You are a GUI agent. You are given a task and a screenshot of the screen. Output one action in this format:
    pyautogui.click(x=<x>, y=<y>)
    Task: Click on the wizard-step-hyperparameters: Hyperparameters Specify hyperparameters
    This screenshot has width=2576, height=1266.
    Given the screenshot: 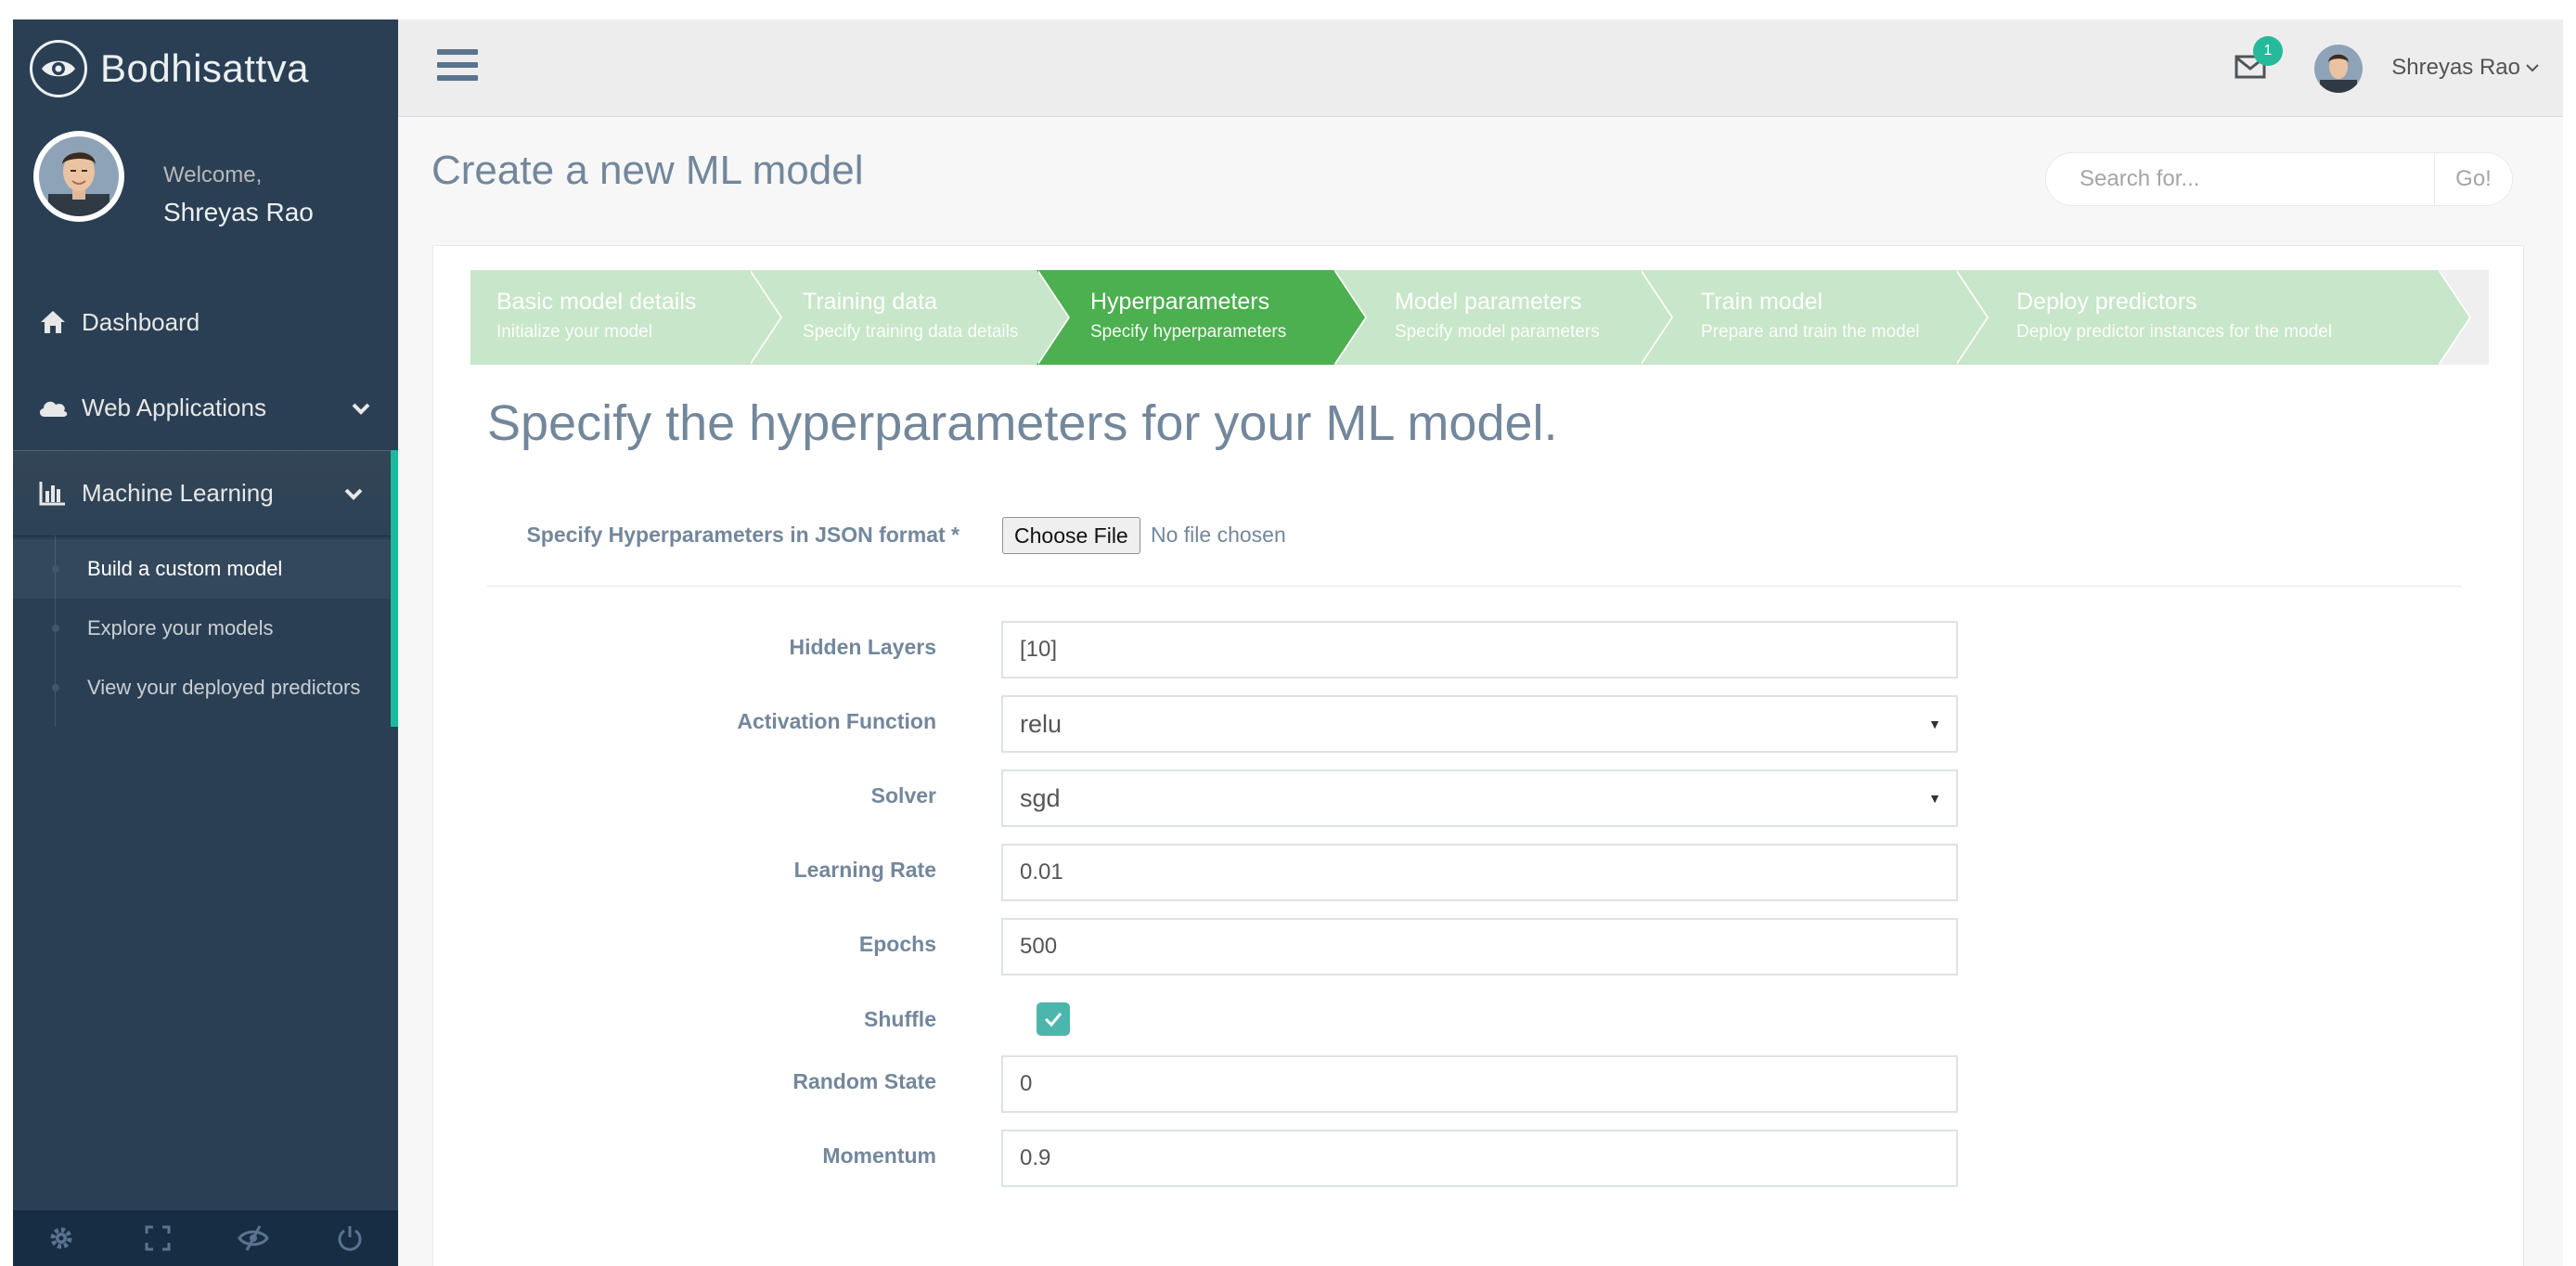 What is the action you would take?
    pyautogui.click(x=1202, y=317)
    